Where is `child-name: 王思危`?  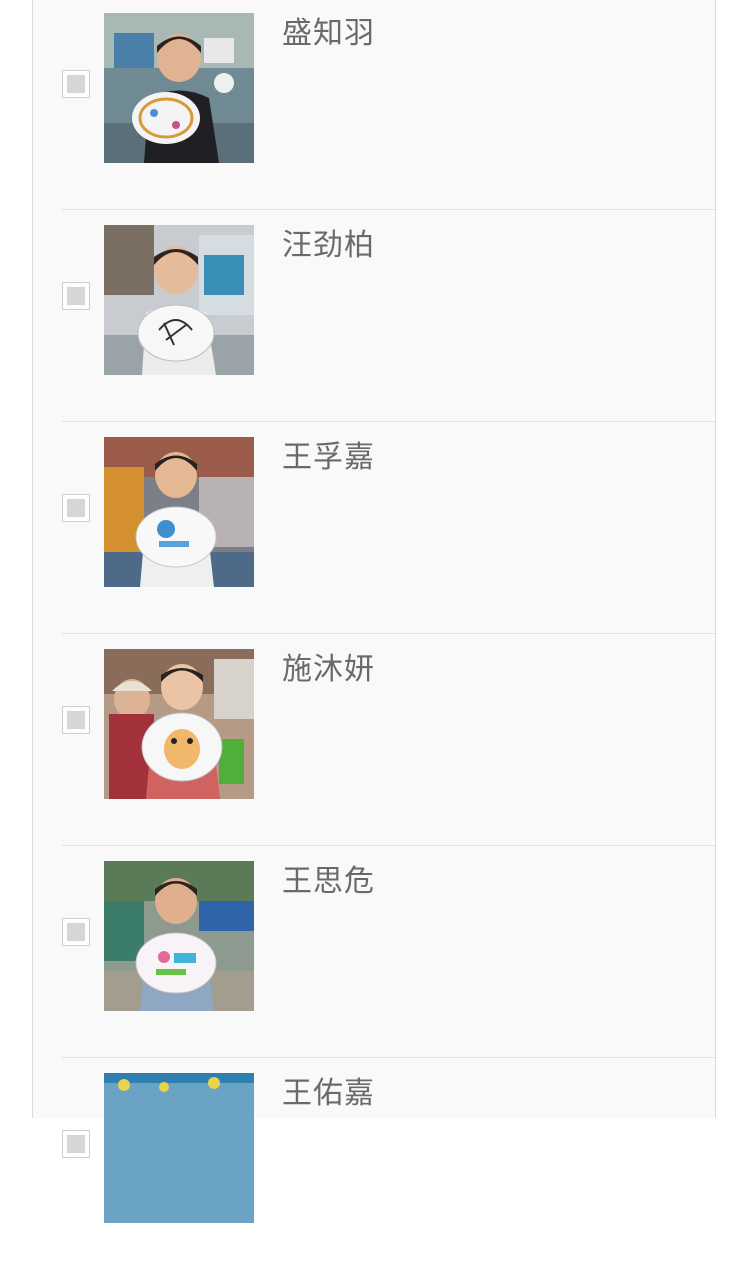 child-name: 王思危 is located at coordinates (328, 881).